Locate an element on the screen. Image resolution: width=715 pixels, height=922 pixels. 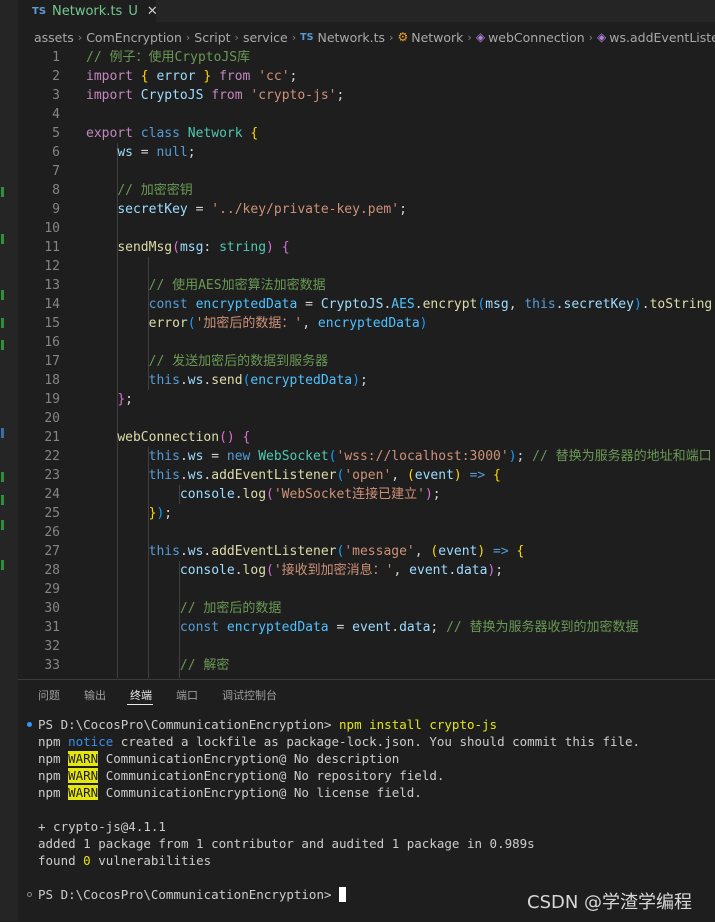
code-text: // 使用AES加密算法加密数据 is located at coordinates (206, 285).